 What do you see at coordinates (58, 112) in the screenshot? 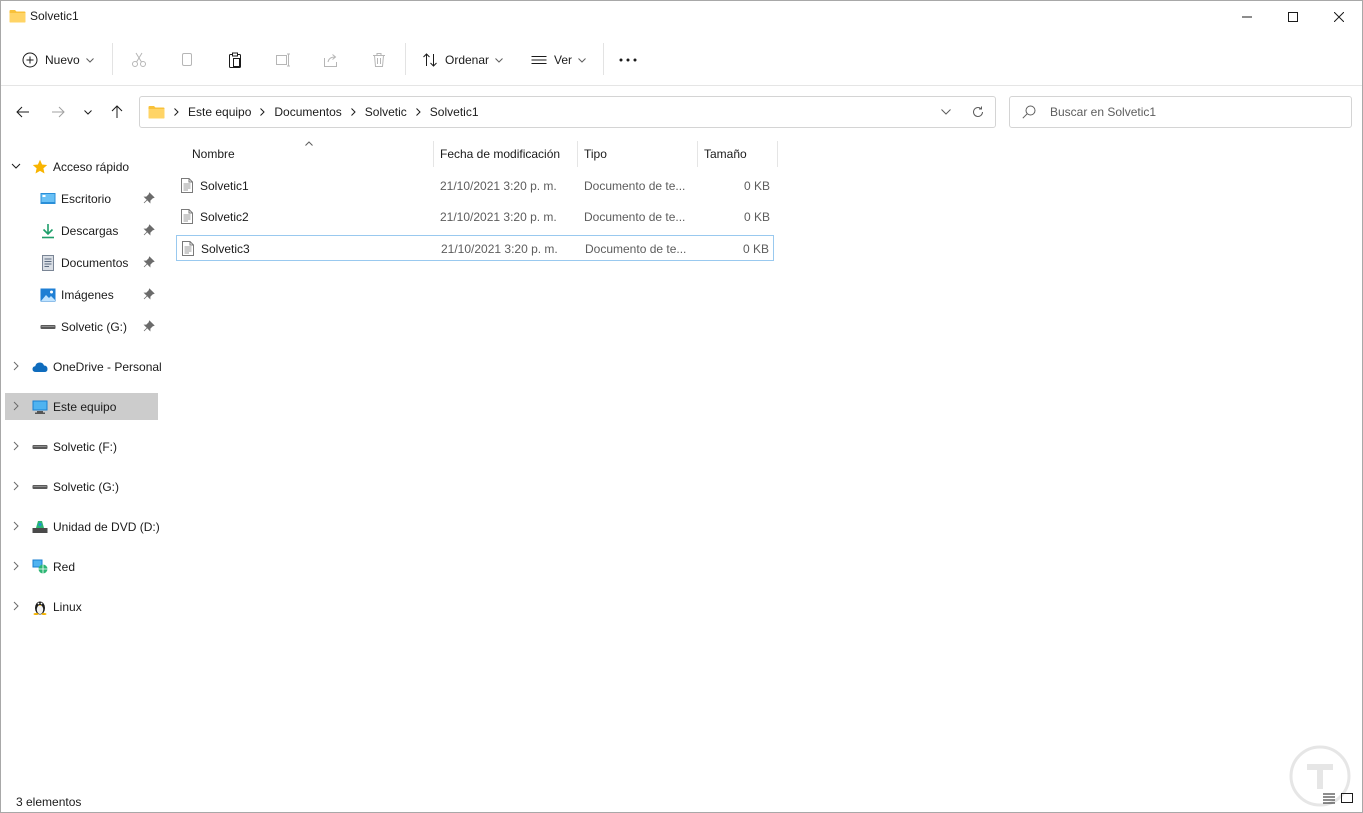
I see `forward-button` at bounding box center [58, 112].